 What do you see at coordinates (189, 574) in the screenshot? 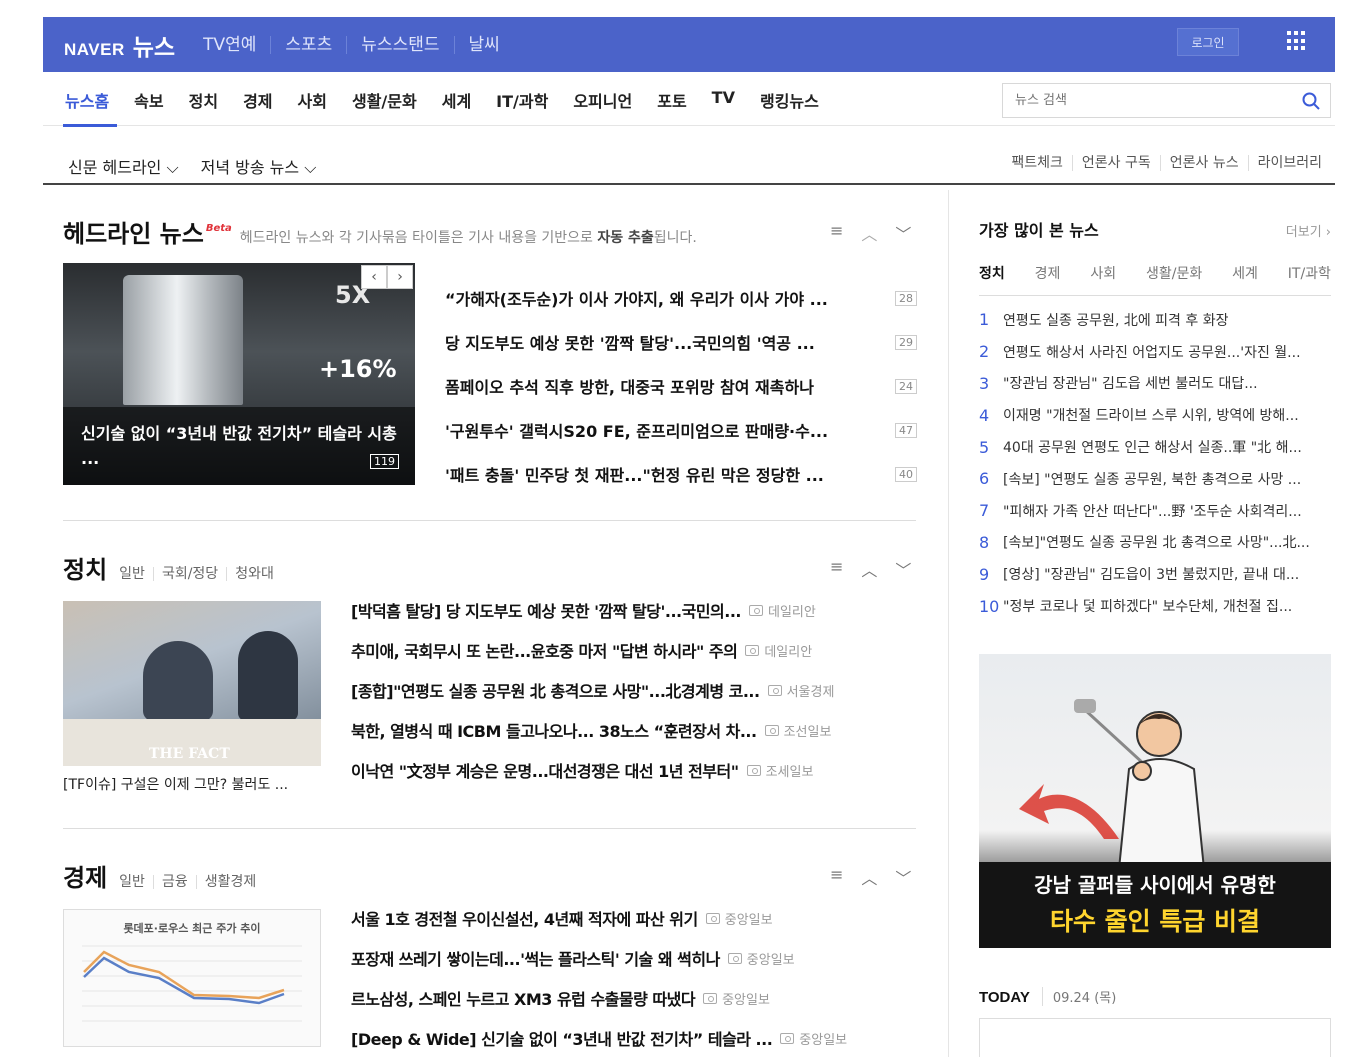
I see `cat-assembly: 국회/정당` at bounding box center [189, 574].